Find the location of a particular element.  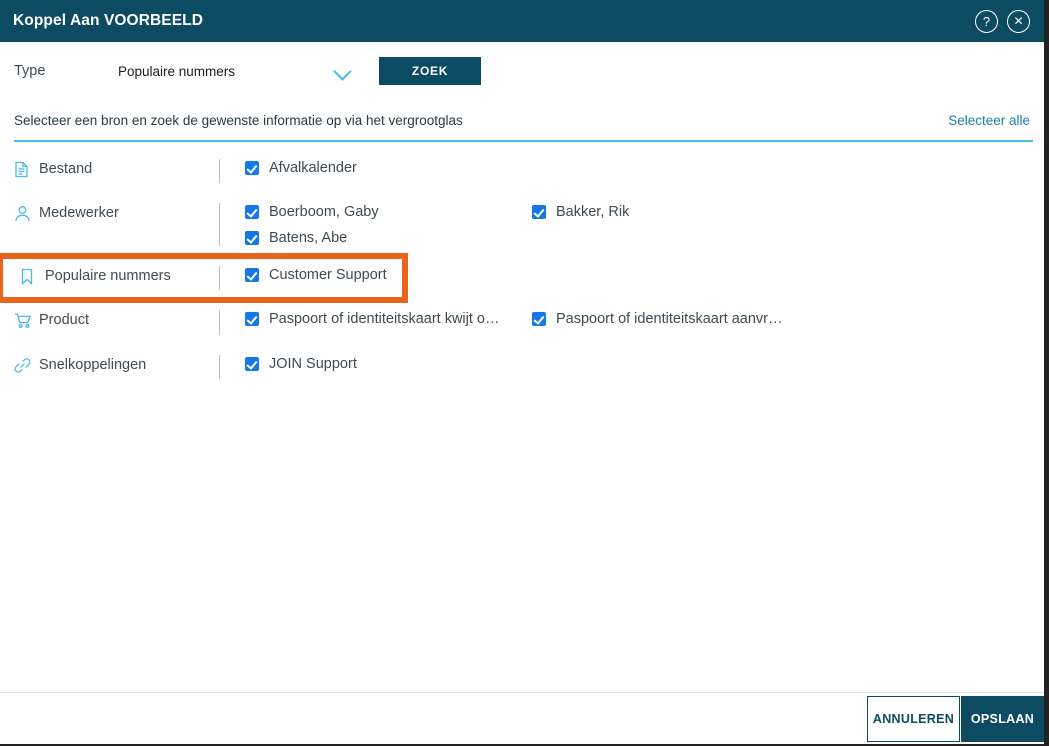

row-label: Snelkoppelingen is located at coordinates (93, 365).